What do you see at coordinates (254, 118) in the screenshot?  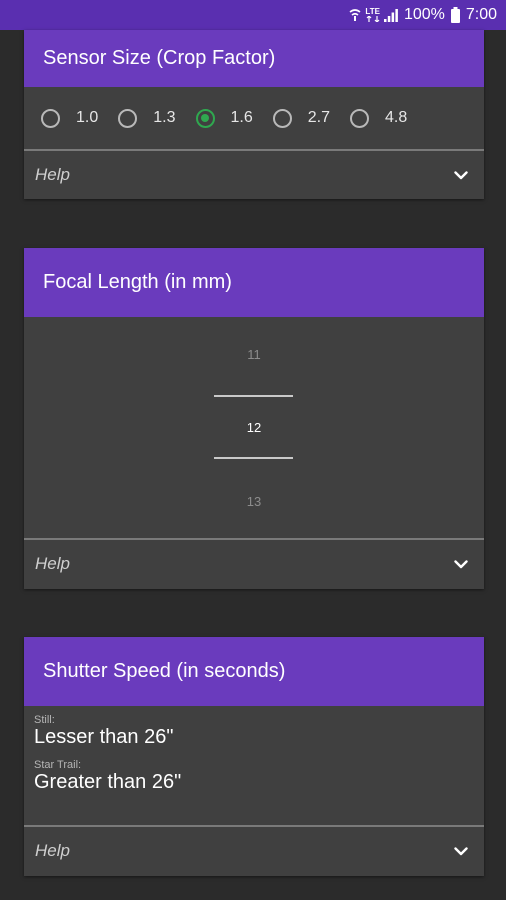 I see `crop-factor-radio-group: 1.0 1.3 1.6 2.7 4.8` at bounding box center [254, 118].